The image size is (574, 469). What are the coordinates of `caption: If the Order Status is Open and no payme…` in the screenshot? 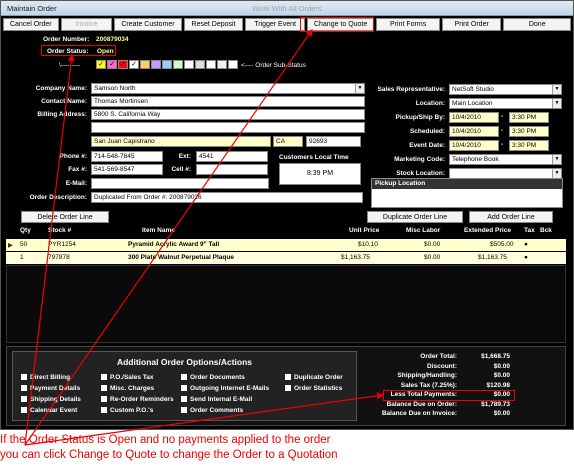 It's located at (287, 448).